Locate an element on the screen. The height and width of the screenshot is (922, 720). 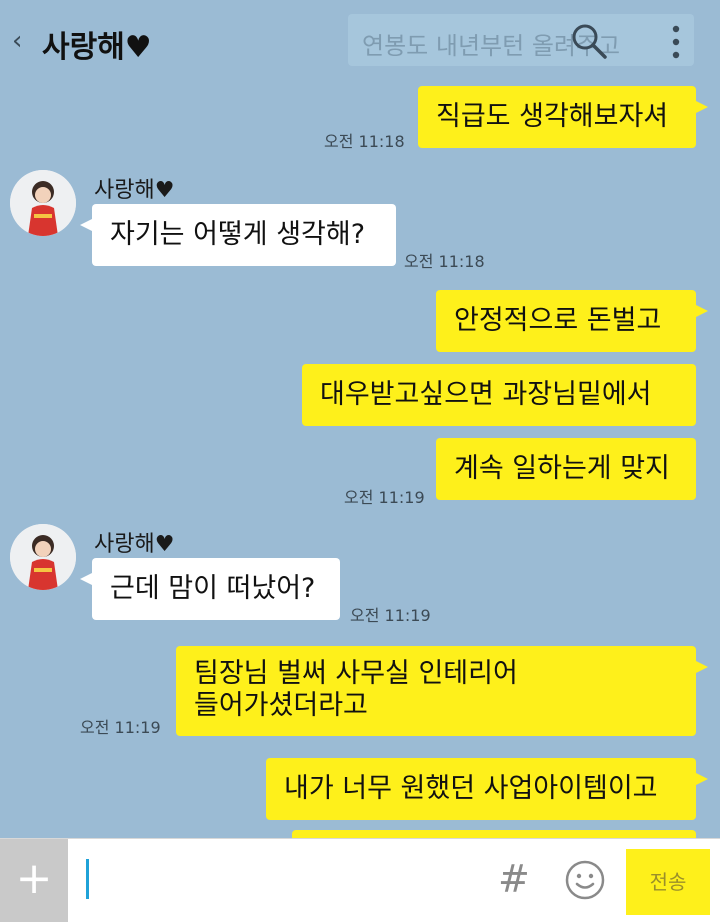
my-message-bubble: 계속 일하는게 맞지 is located at coordinates (566, 469).